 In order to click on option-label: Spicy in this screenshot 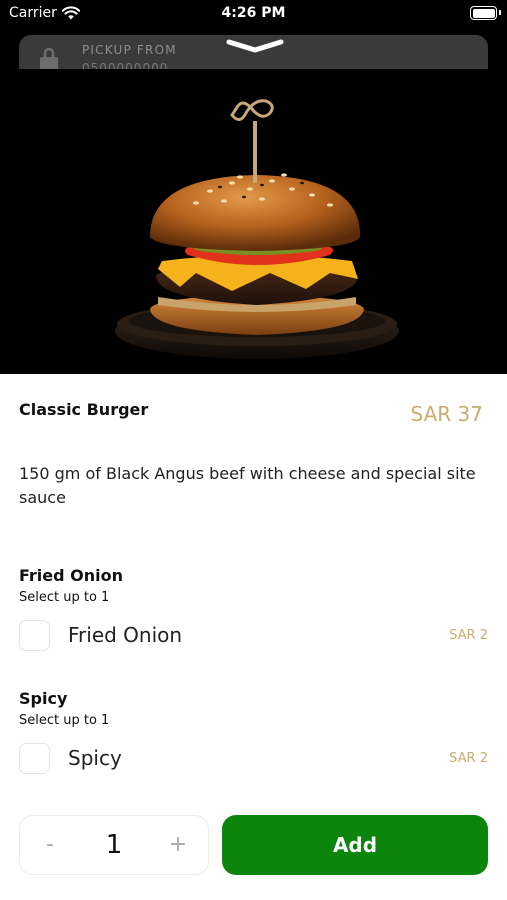, I will do `click(95, 758)`.